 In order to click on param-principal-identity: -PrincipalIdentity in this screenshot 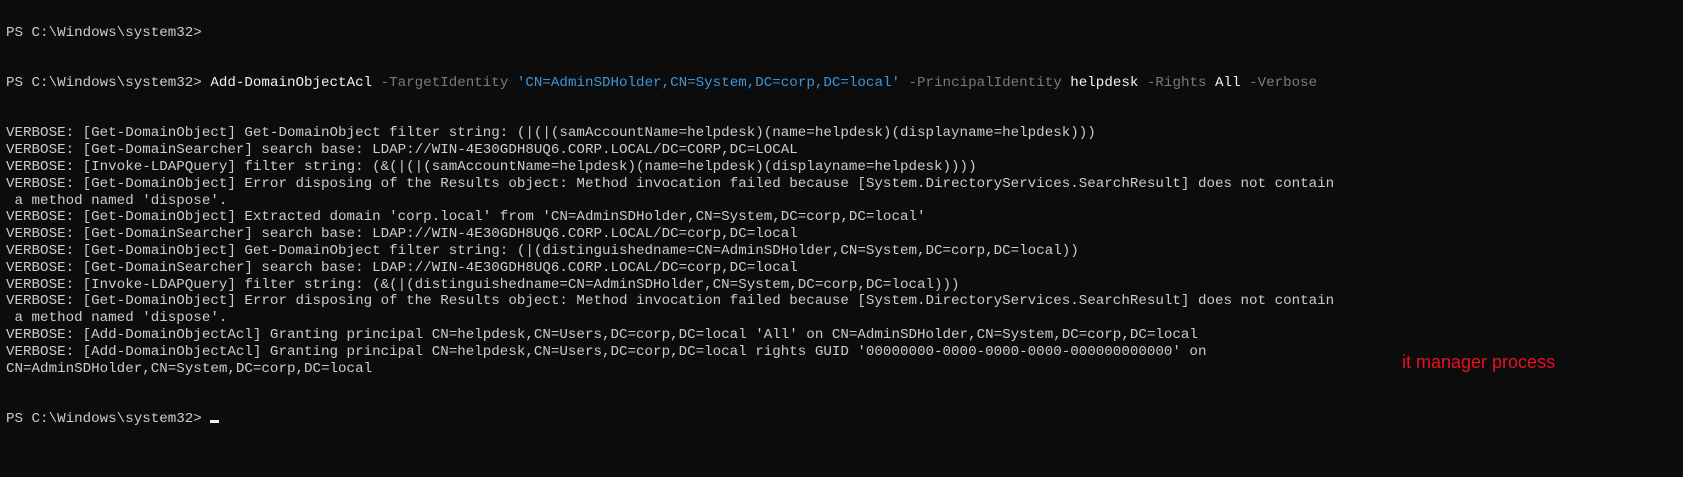, I will do `click(985, 82)`.